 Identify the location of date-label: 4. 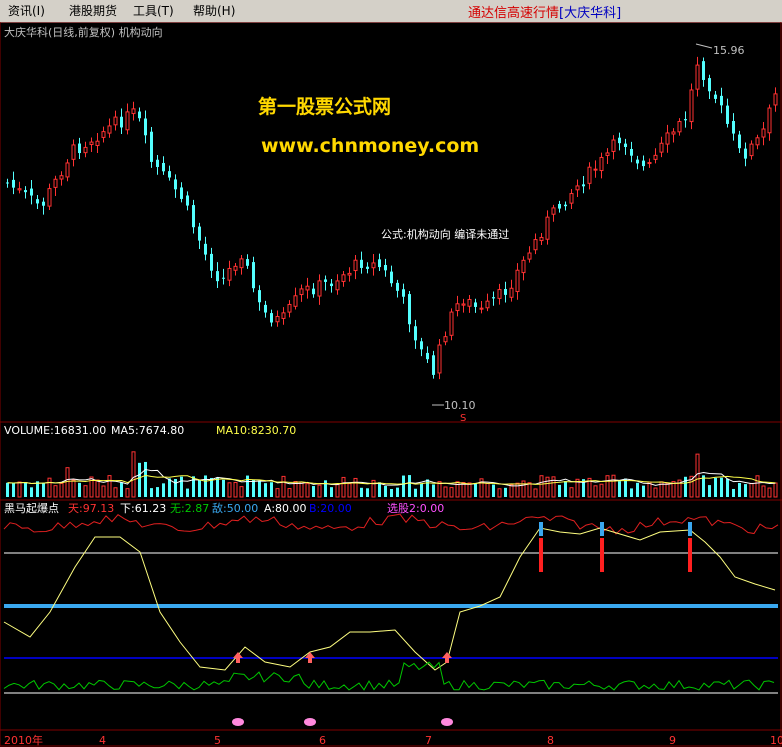
(102, 740).